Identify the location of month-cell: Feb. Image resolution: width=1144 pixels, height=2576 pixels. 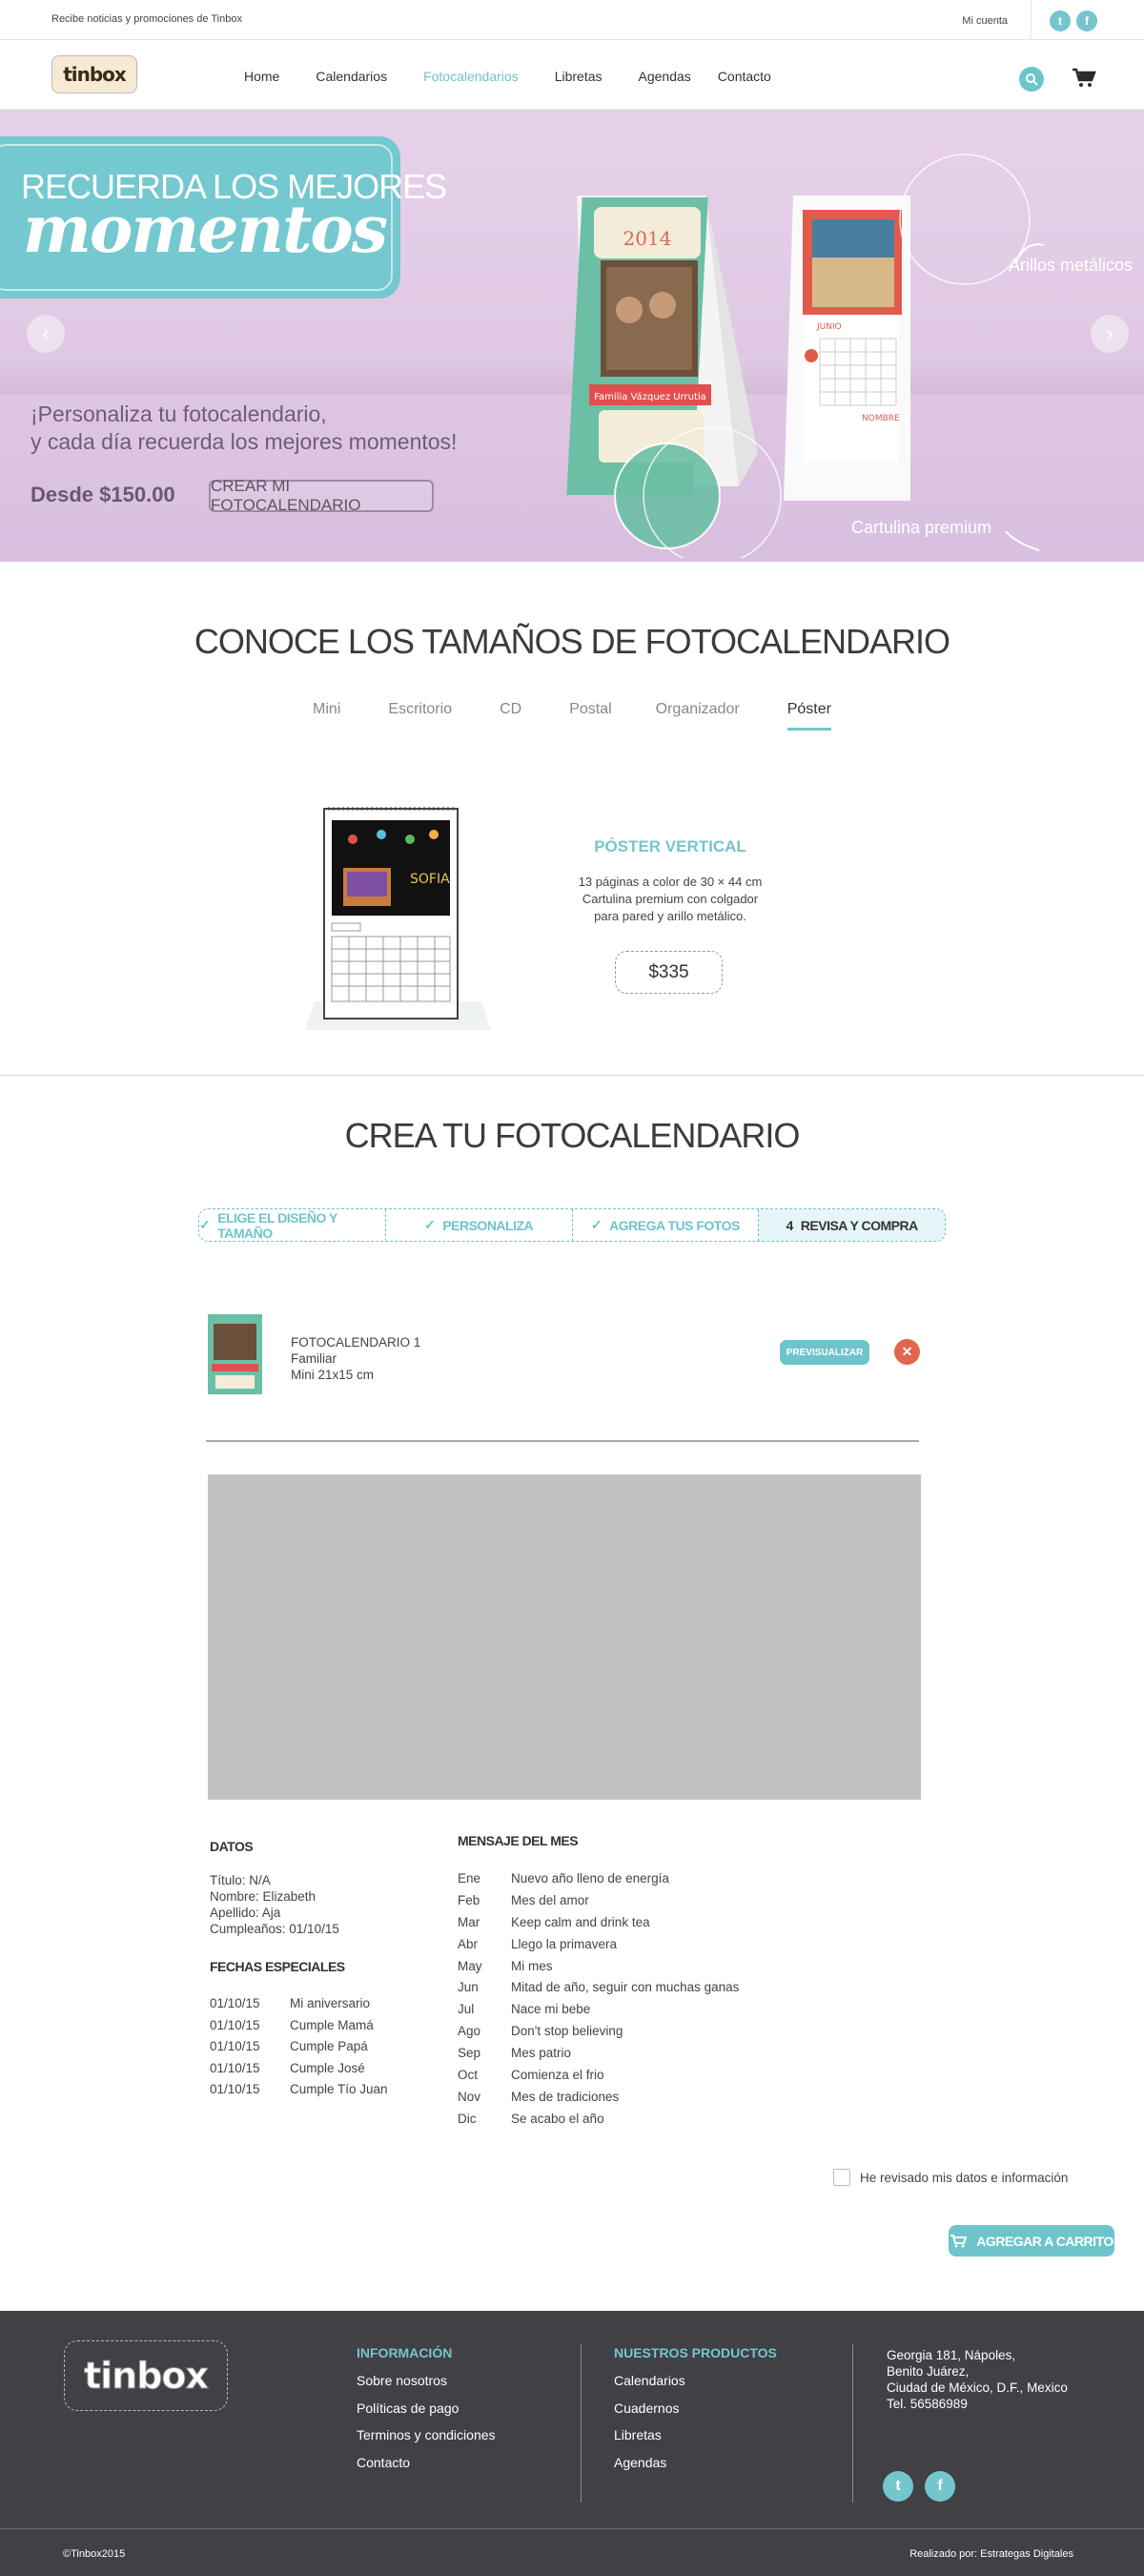
(469, 1899).